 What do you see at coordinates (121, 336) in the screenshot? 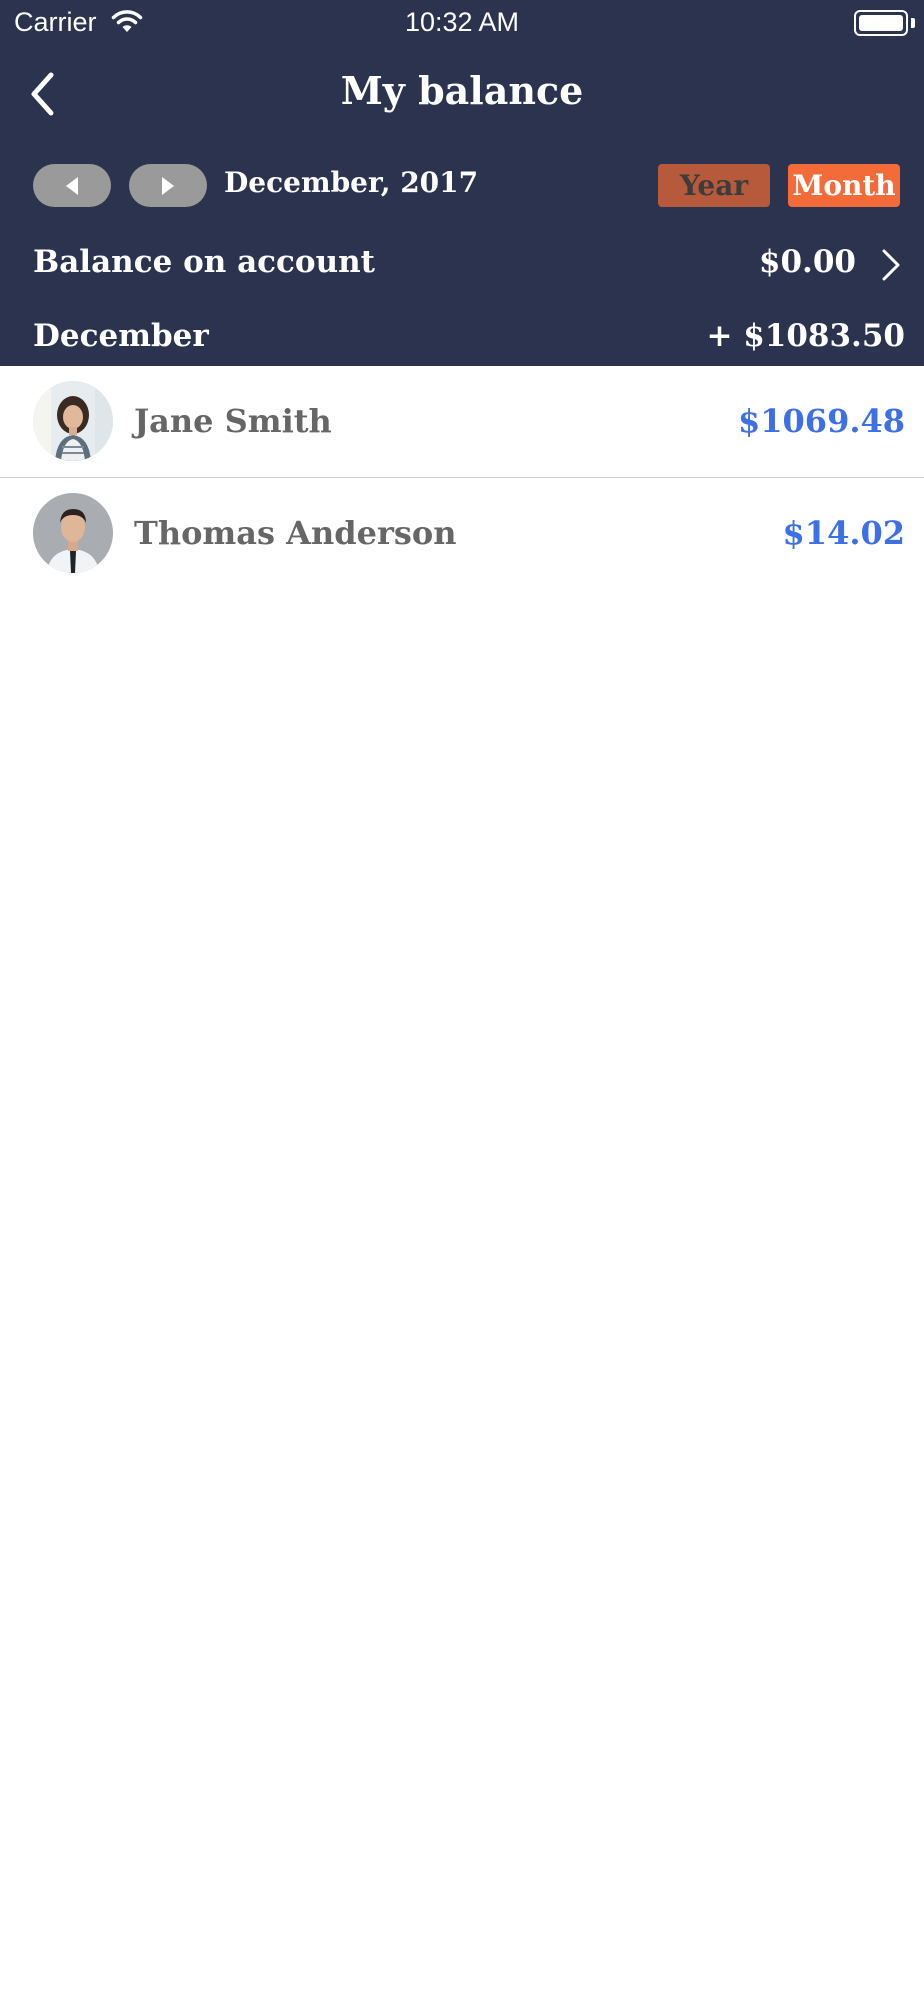
I see `summary-month-label: December` at bounding box center [121, 336].